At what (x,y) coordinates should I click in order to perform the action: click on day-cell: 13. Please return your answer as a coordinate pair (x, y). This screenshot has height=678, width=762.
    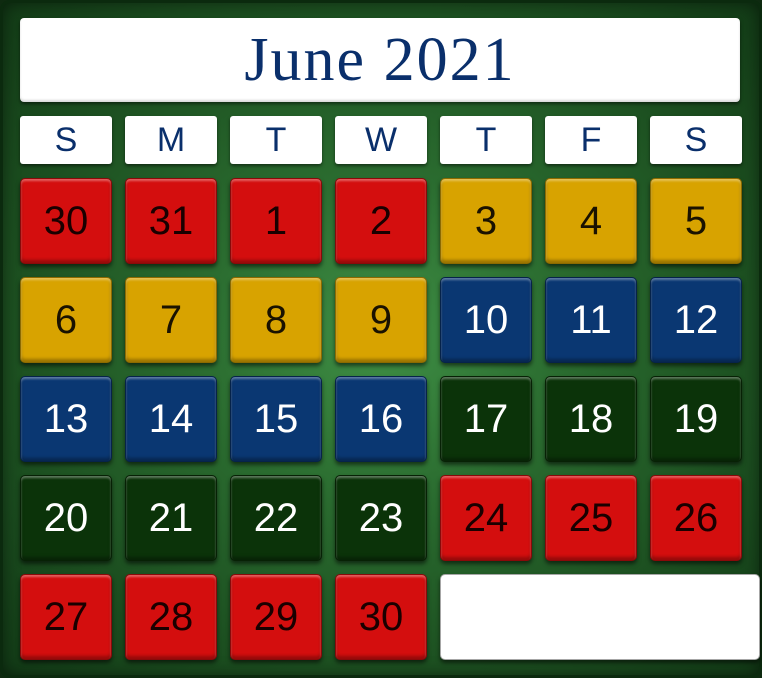
    Looking at the image, I should click on (66, 419).